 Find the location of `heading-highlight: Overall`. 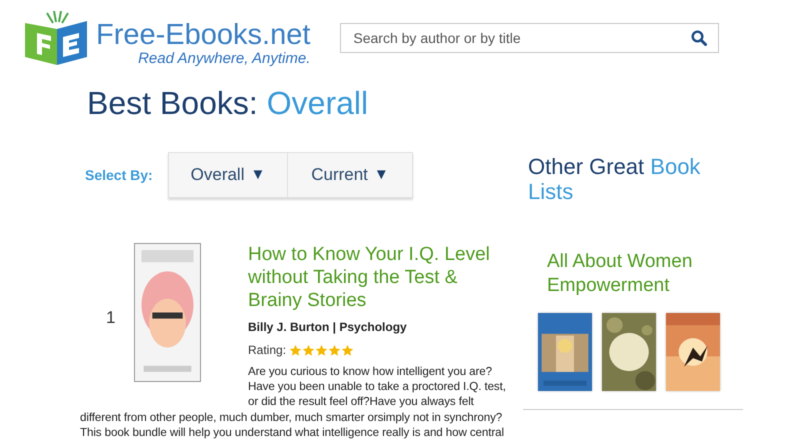

heading-highlight: Overall is located at coordinates (317, 103).